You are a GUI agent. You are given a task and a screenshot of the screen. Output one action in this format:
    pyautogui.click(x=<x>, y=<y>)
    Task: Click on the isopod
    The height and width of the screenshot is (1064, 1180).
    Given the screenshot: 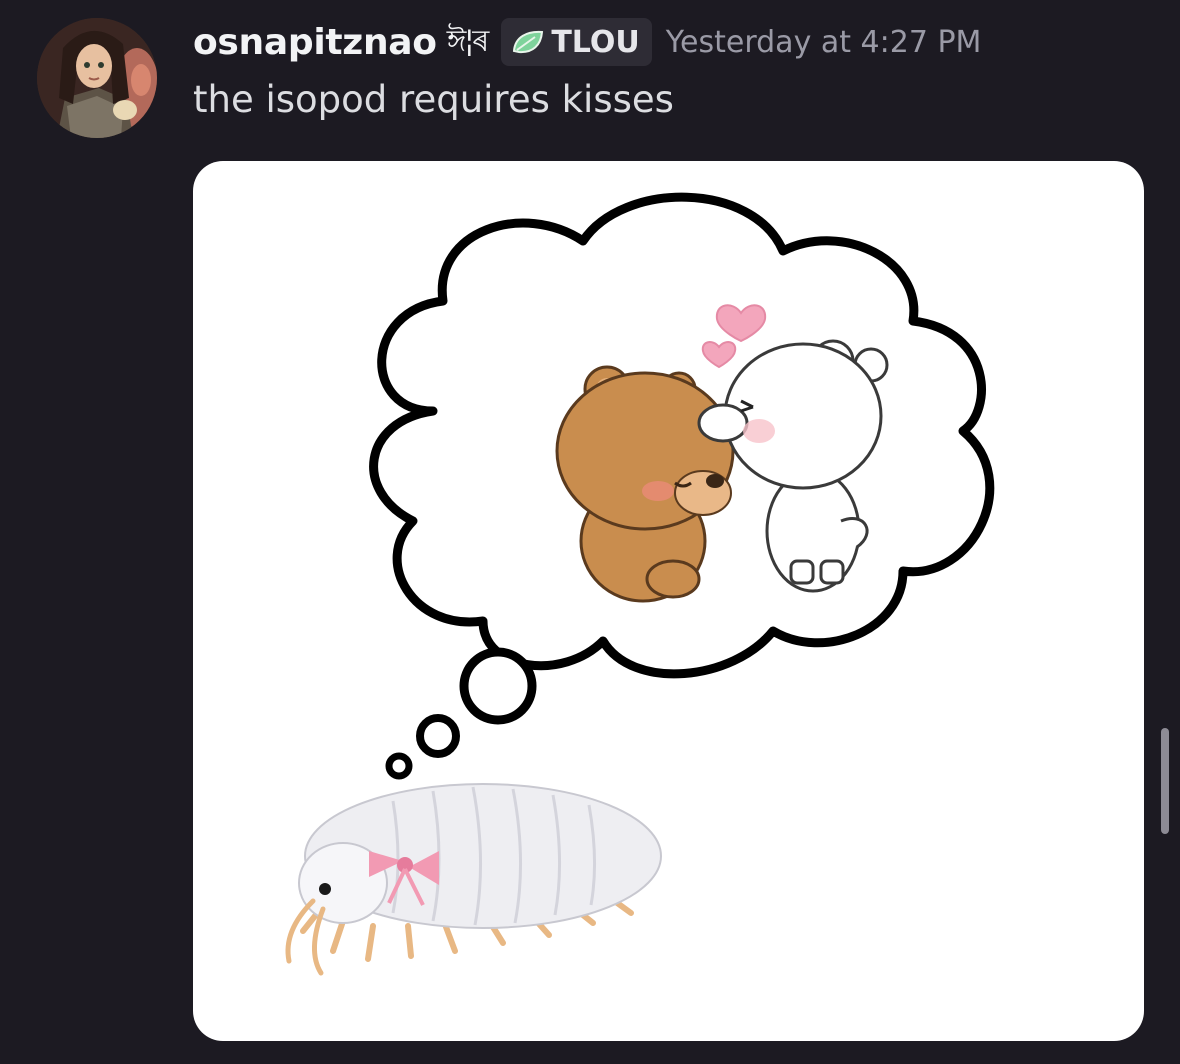 What is the action you would take?
    pyautogui.click(x=473, y=879)
    